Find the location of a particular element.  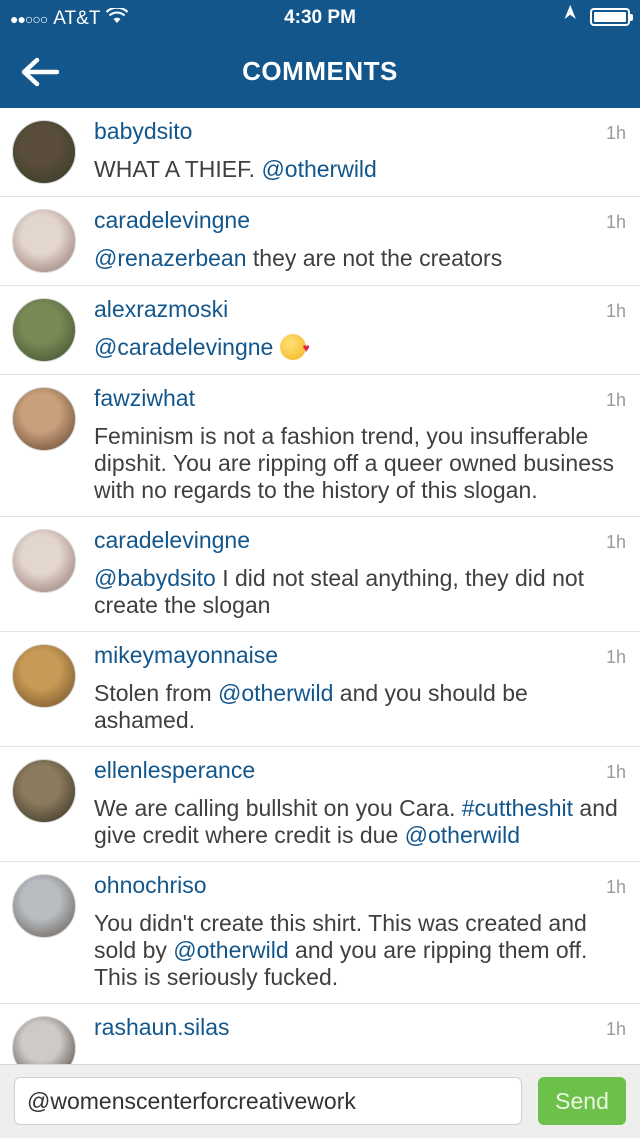

comment-header: alexrazmoski 1h is located at coordinates (360, 312).